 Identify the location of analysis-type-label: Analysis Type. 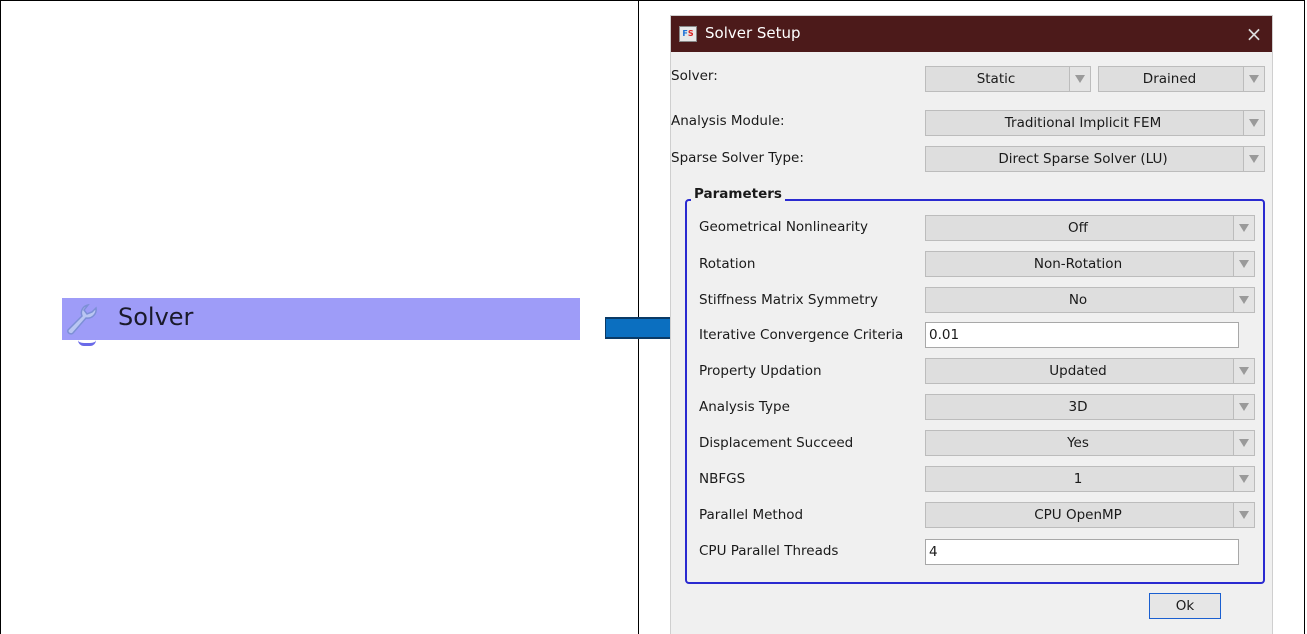
(744, 407).